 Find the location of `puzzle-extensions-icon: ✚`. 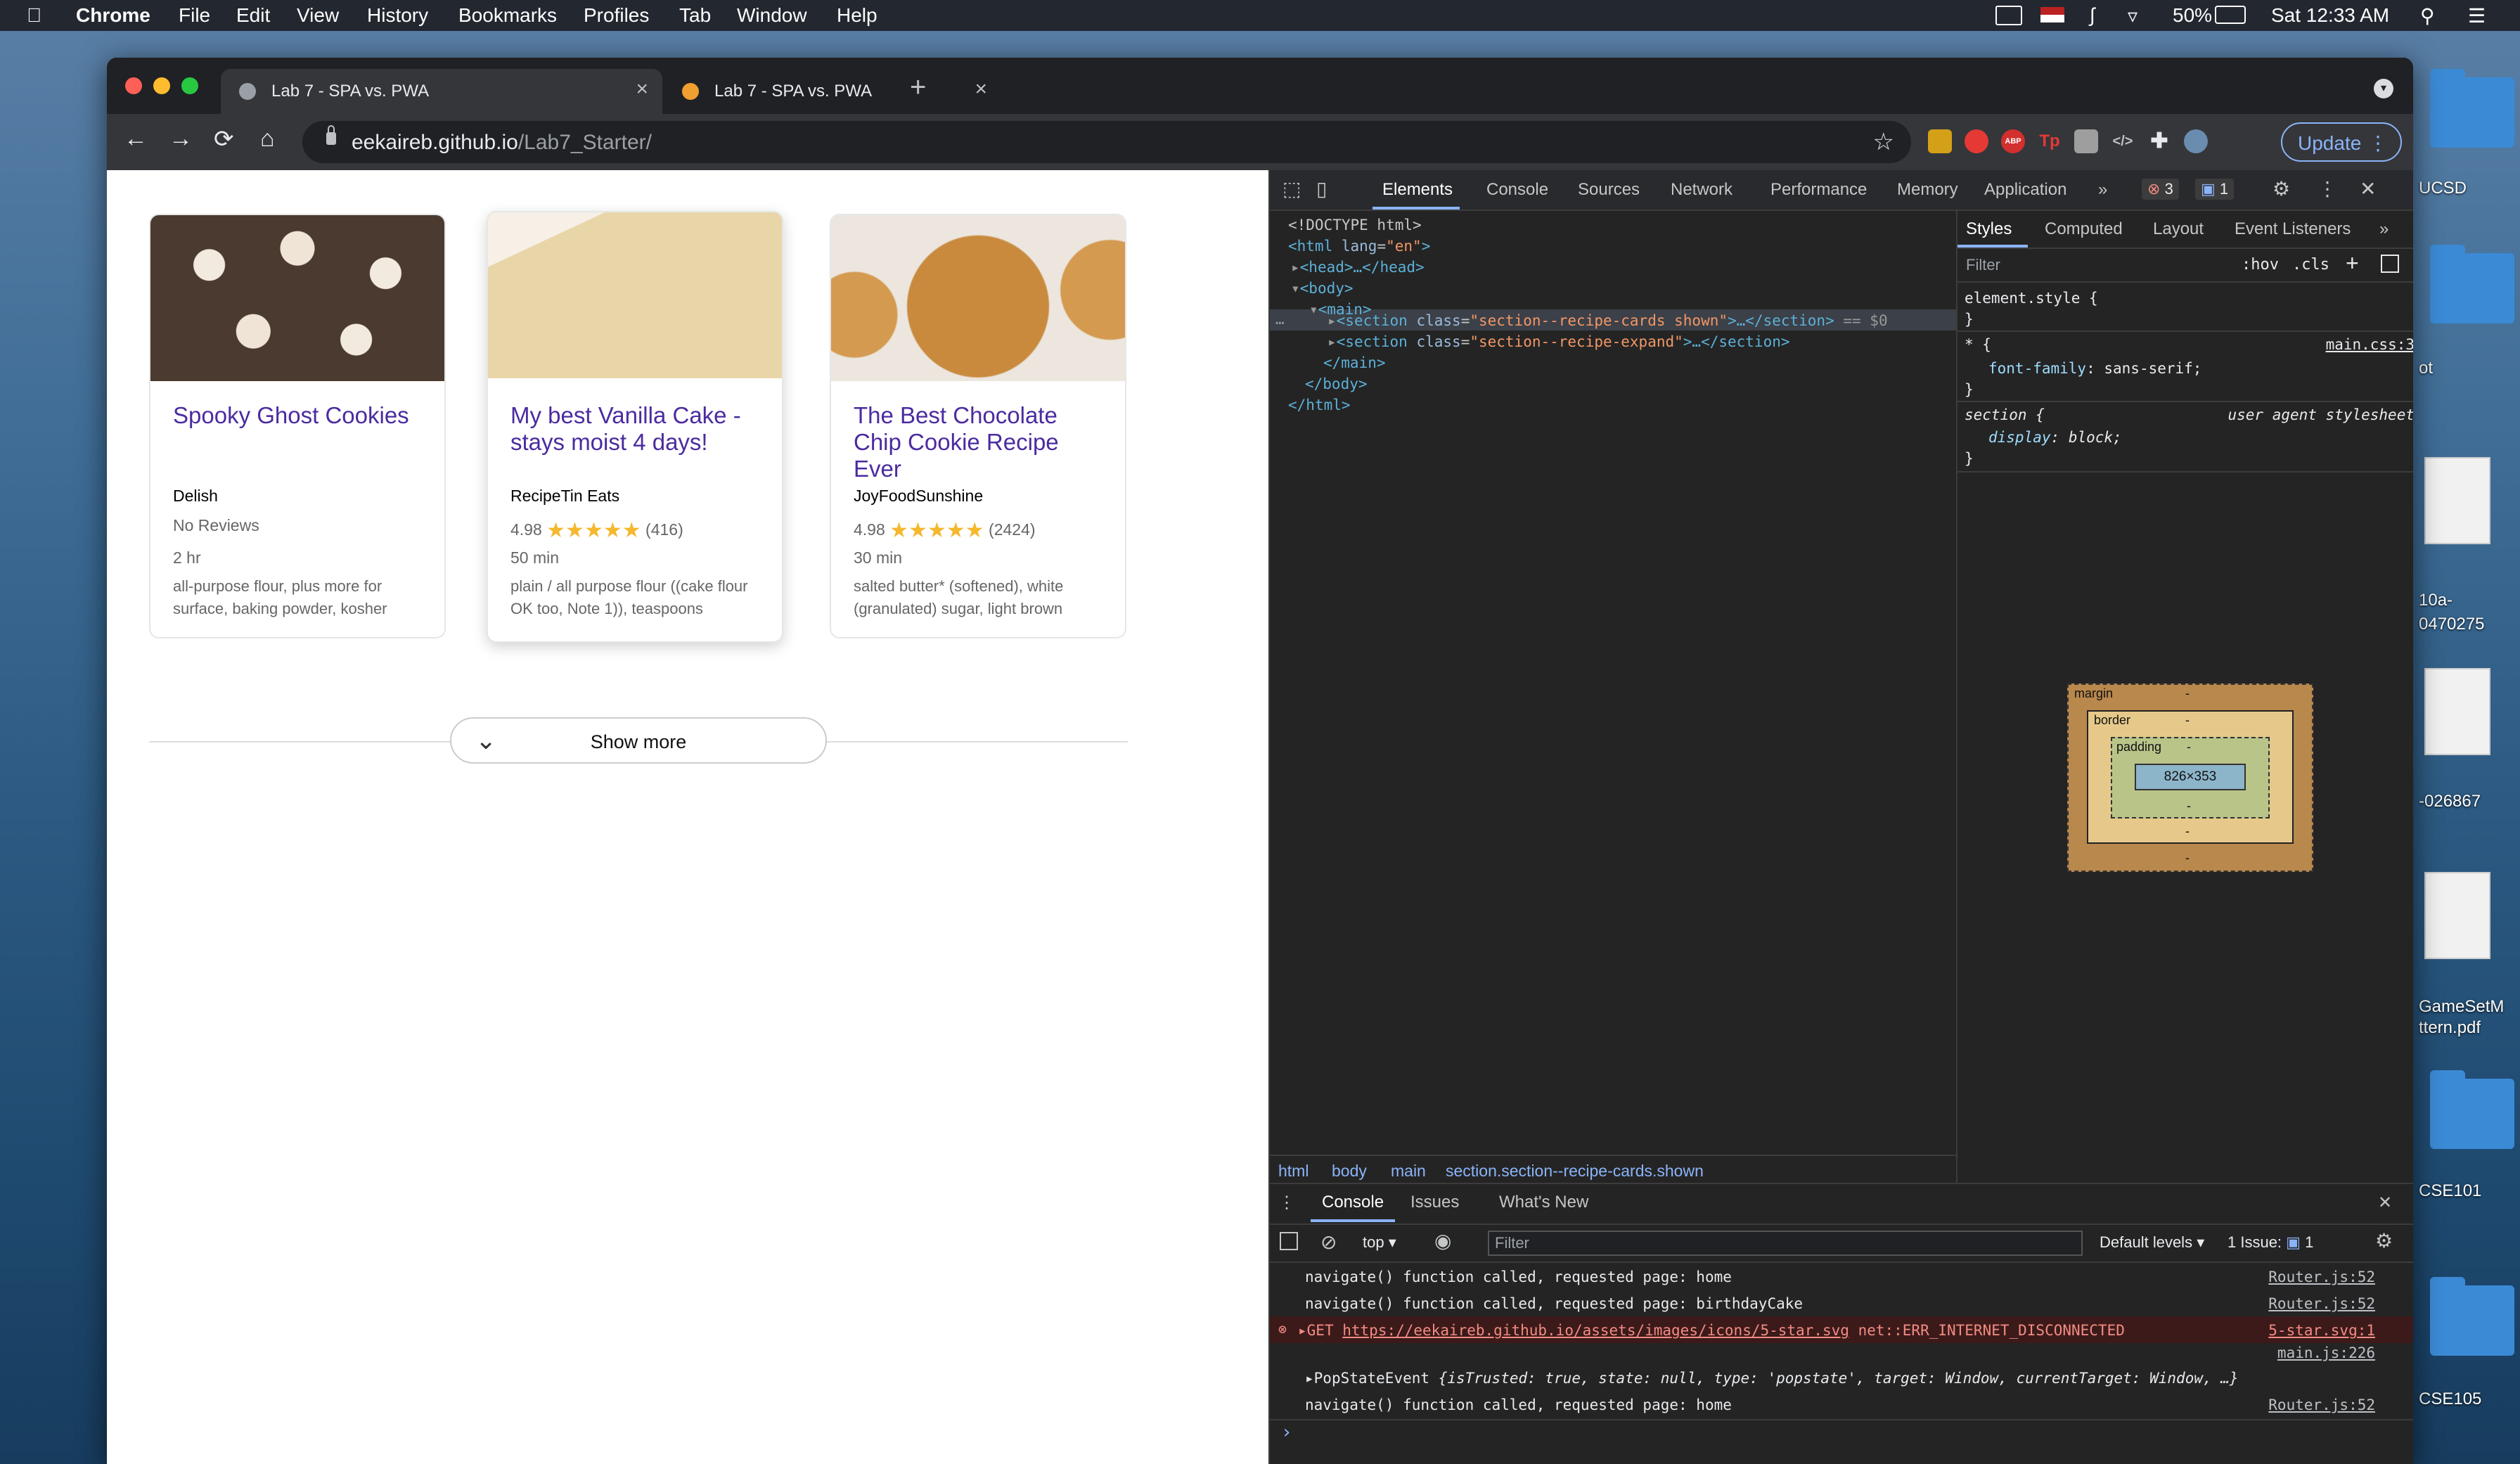

puzzle-extensions-icon: ✚ is located at coordinates (2159, 141).